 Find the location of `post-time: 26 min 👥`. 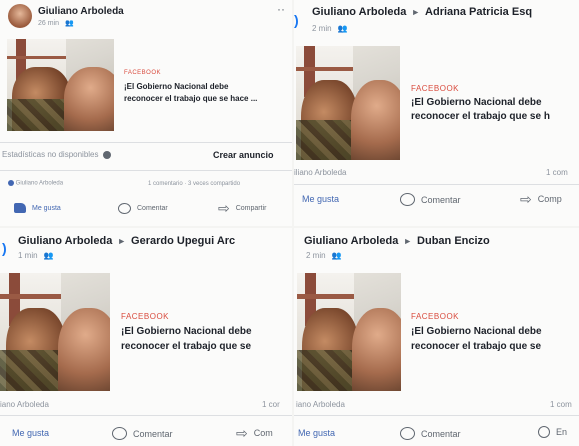

post-time: 26 min 👥 is located at coordinates (56, 23).